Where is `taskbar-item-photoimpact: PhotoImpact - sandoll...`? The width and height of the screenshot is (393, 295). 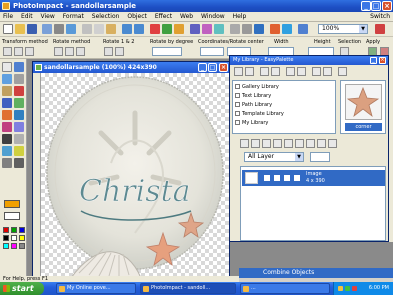
taskbar-item-photoimpact: PhotoImpact - sandoll... is located at coordinates (188, 288).